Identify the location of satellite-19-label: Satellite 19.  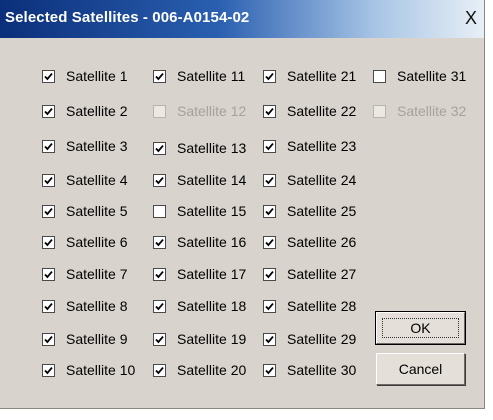
(212, 339).